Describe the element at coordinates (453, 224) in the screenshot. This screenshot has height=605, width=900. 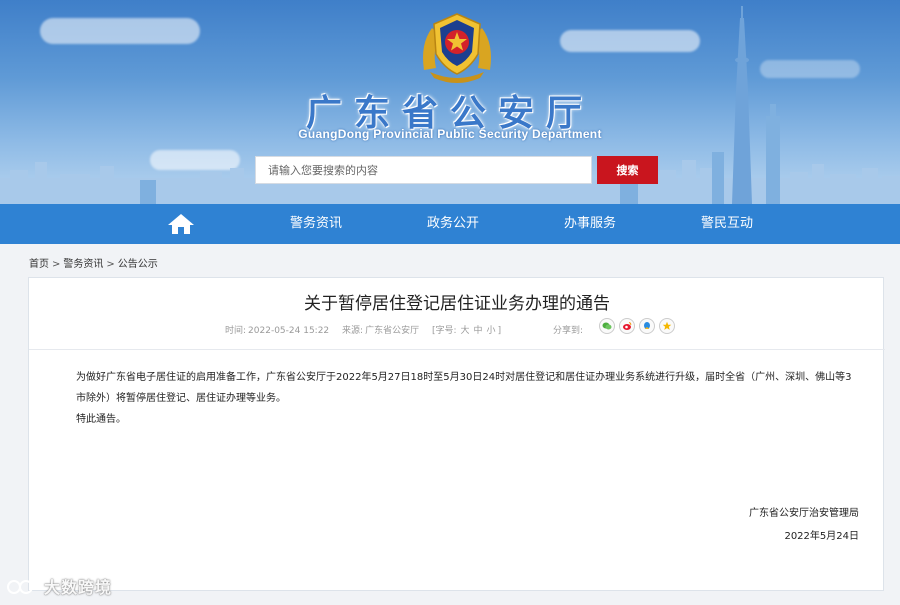
I see `nav-item-government-affairs: 政务公开` at that location.